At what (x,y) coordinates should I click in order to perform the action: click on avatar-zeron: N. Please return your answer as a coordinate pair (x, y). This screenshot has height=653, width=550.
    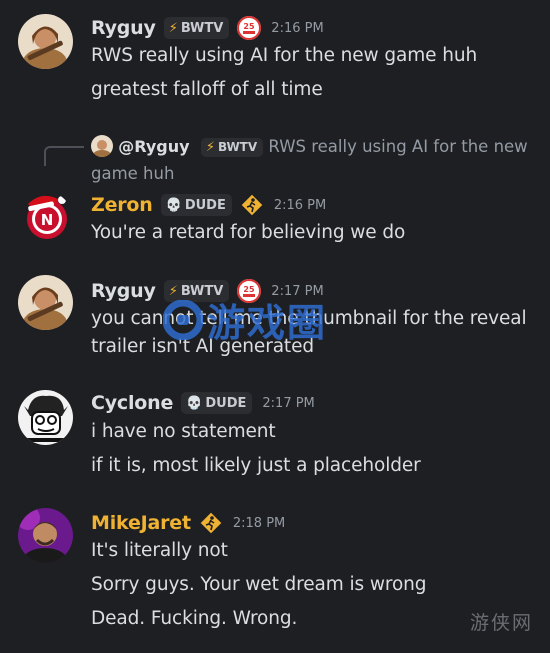
    Looking at the image, I should click on (47, 217).